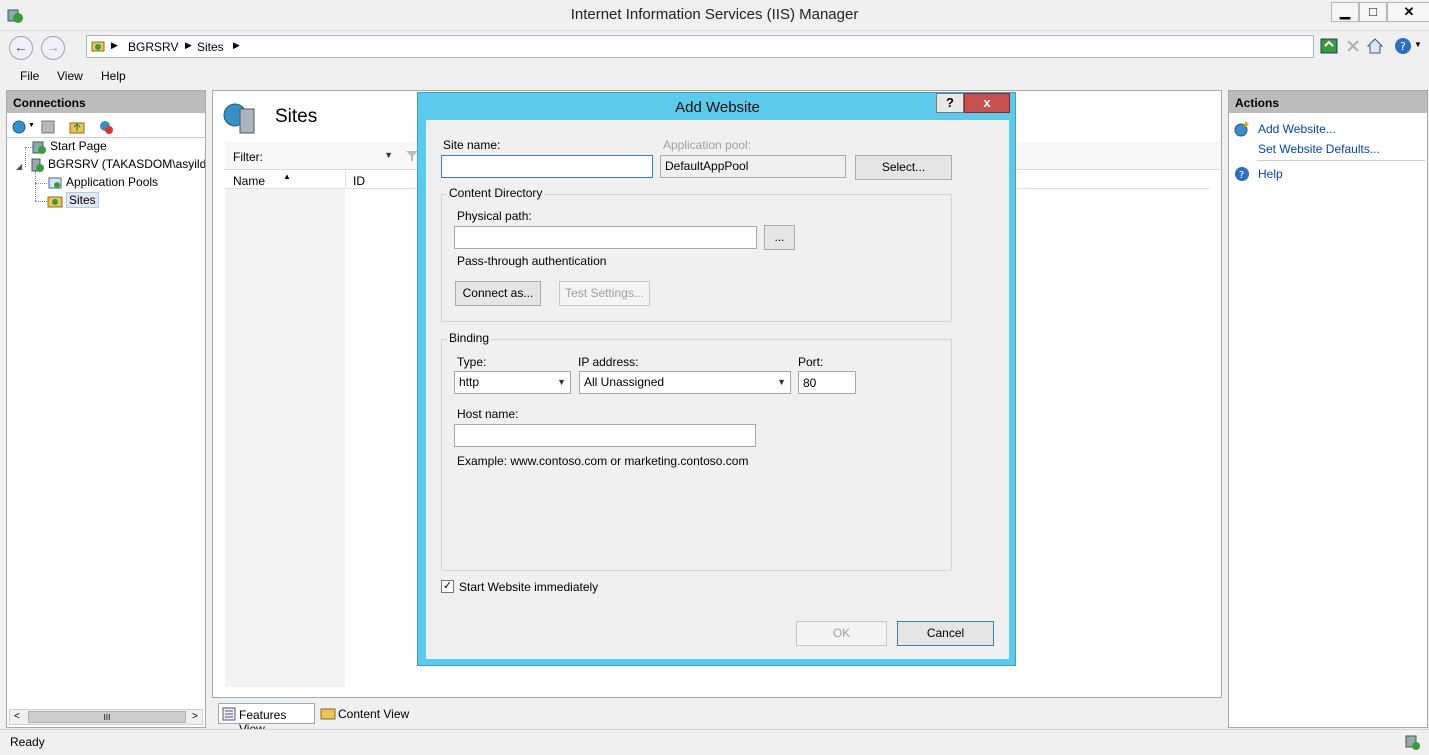 This screenshot has height=755, width=1429. Describe the element at coordinates (1241, 129) in the screenshot. I see `add-website-icon` at that location.